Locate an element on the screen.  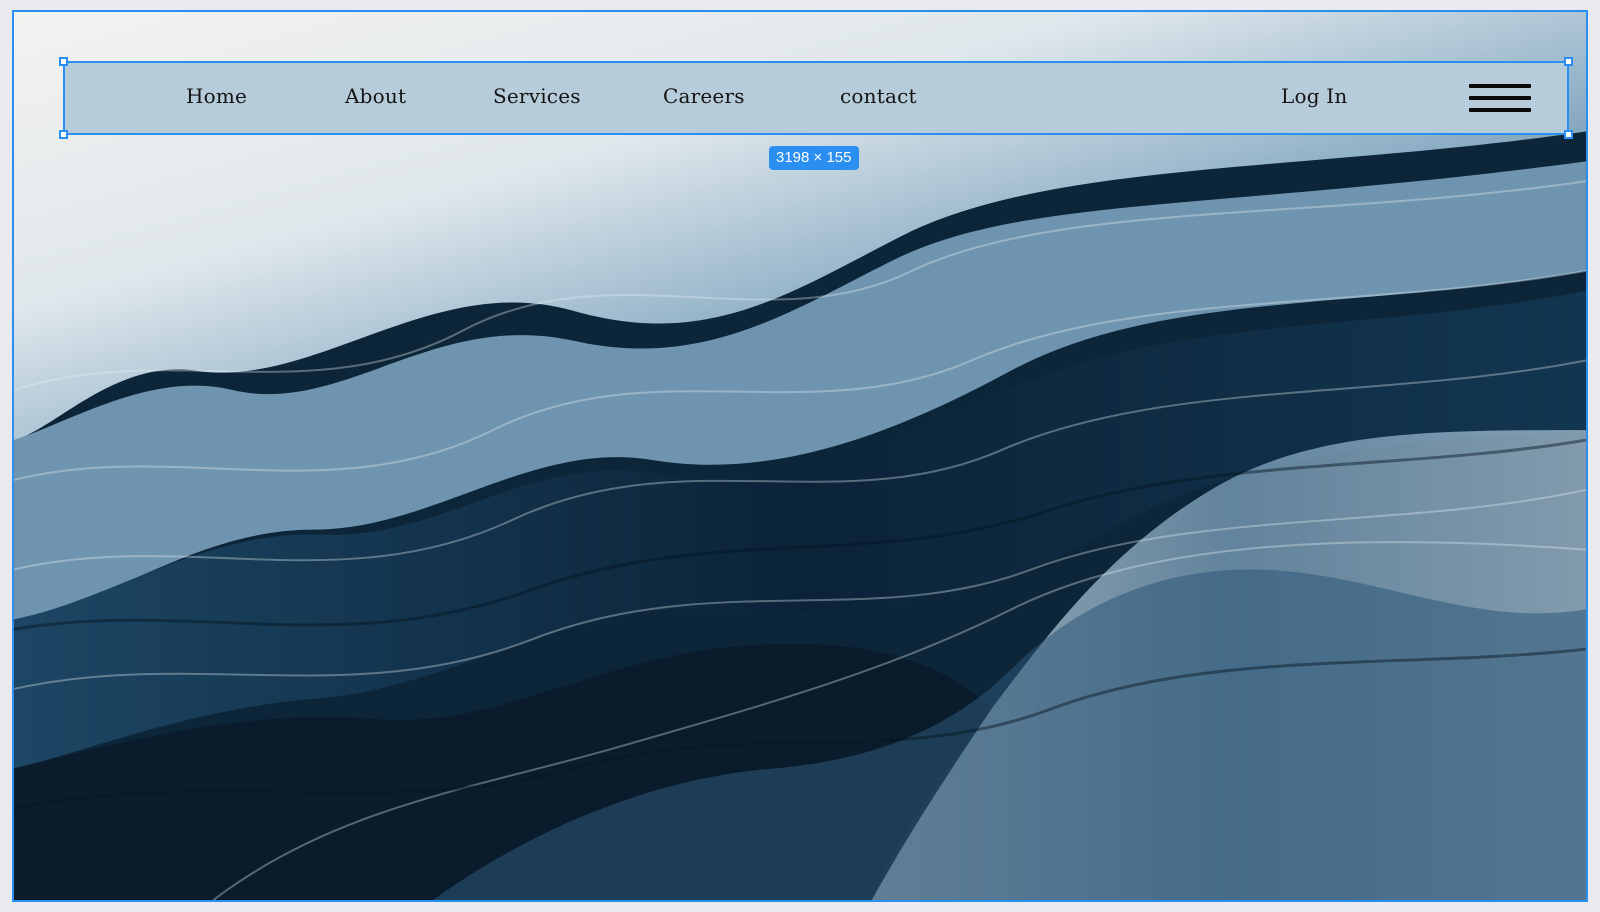
selection-handle-top-left is located at coordinates (63, 61).